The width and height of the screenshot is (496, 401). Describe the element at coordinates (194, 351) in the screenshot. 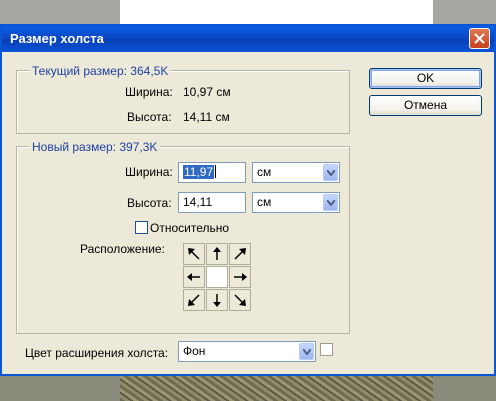

I see `extension-color-value: Фон` at that location.